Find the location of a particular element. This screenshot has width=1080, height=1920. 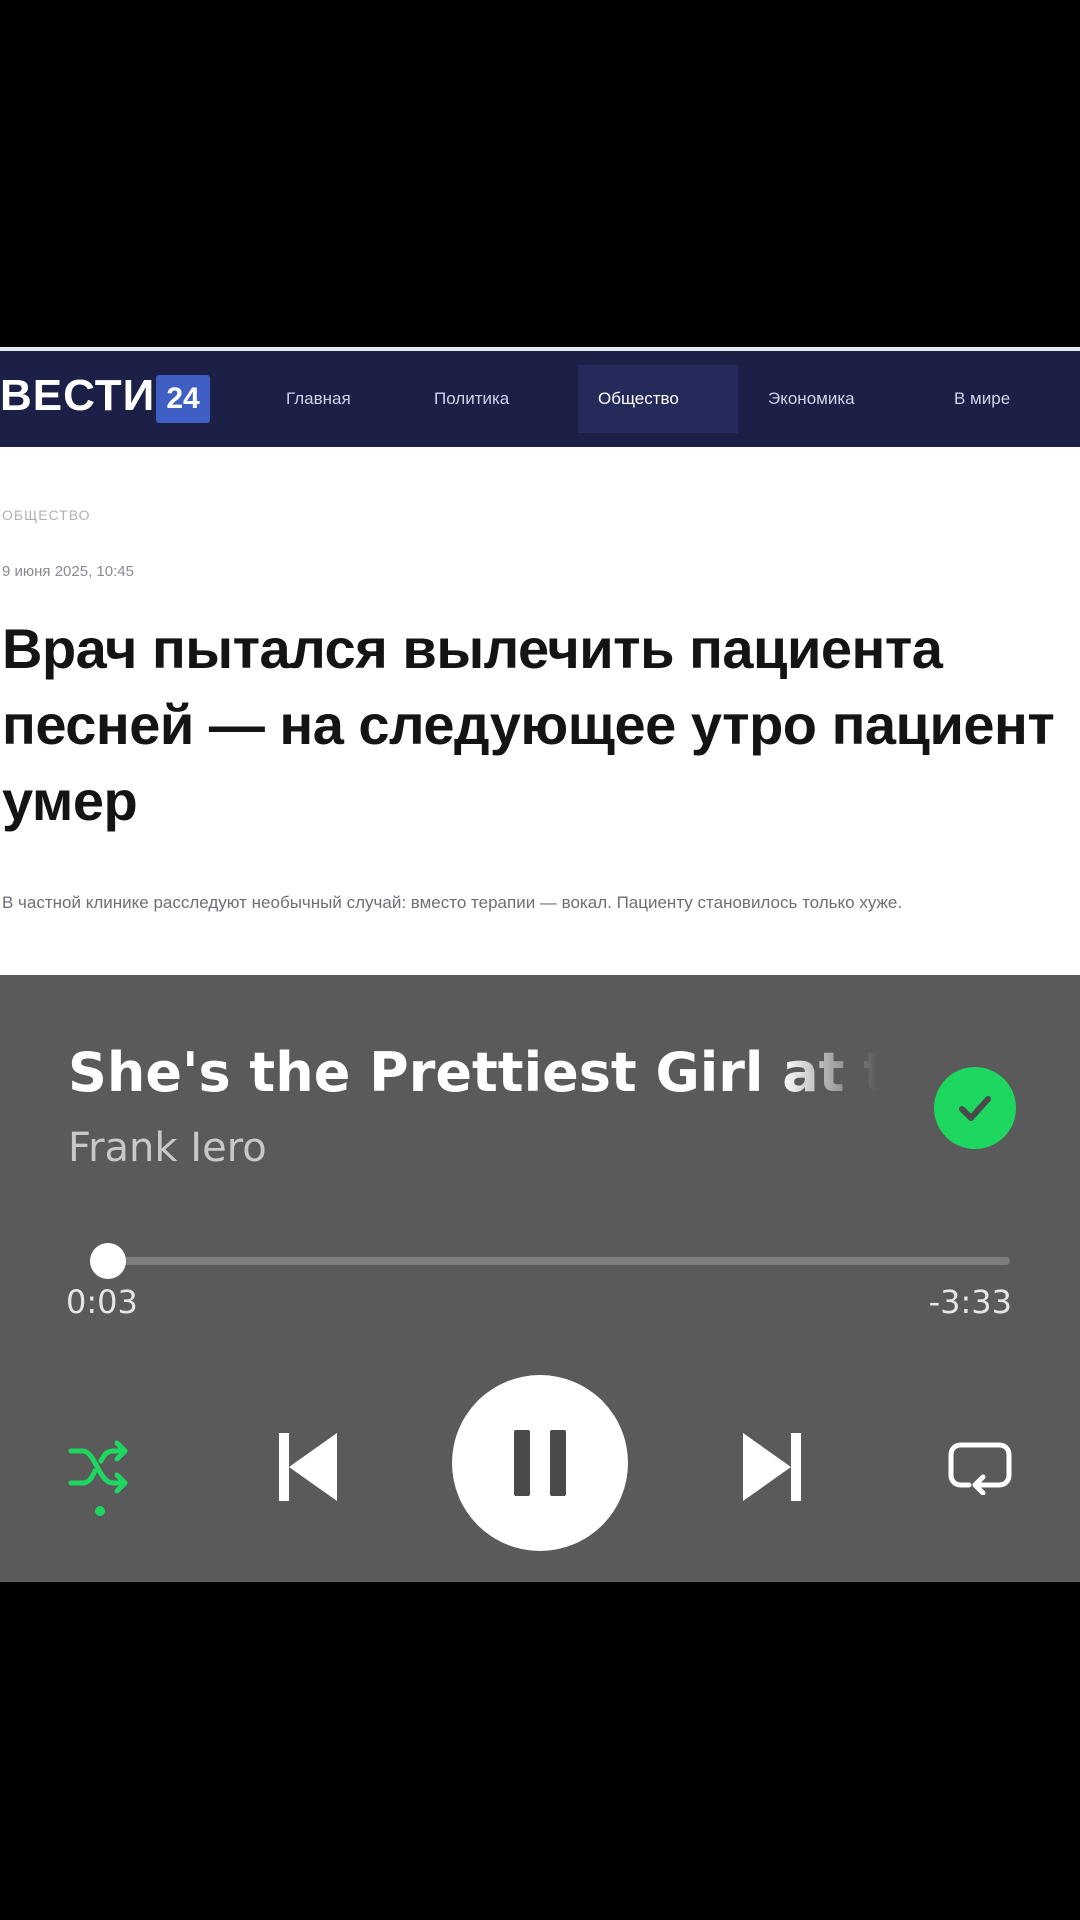

previous-track-button is located at coordinates (308, 1467).